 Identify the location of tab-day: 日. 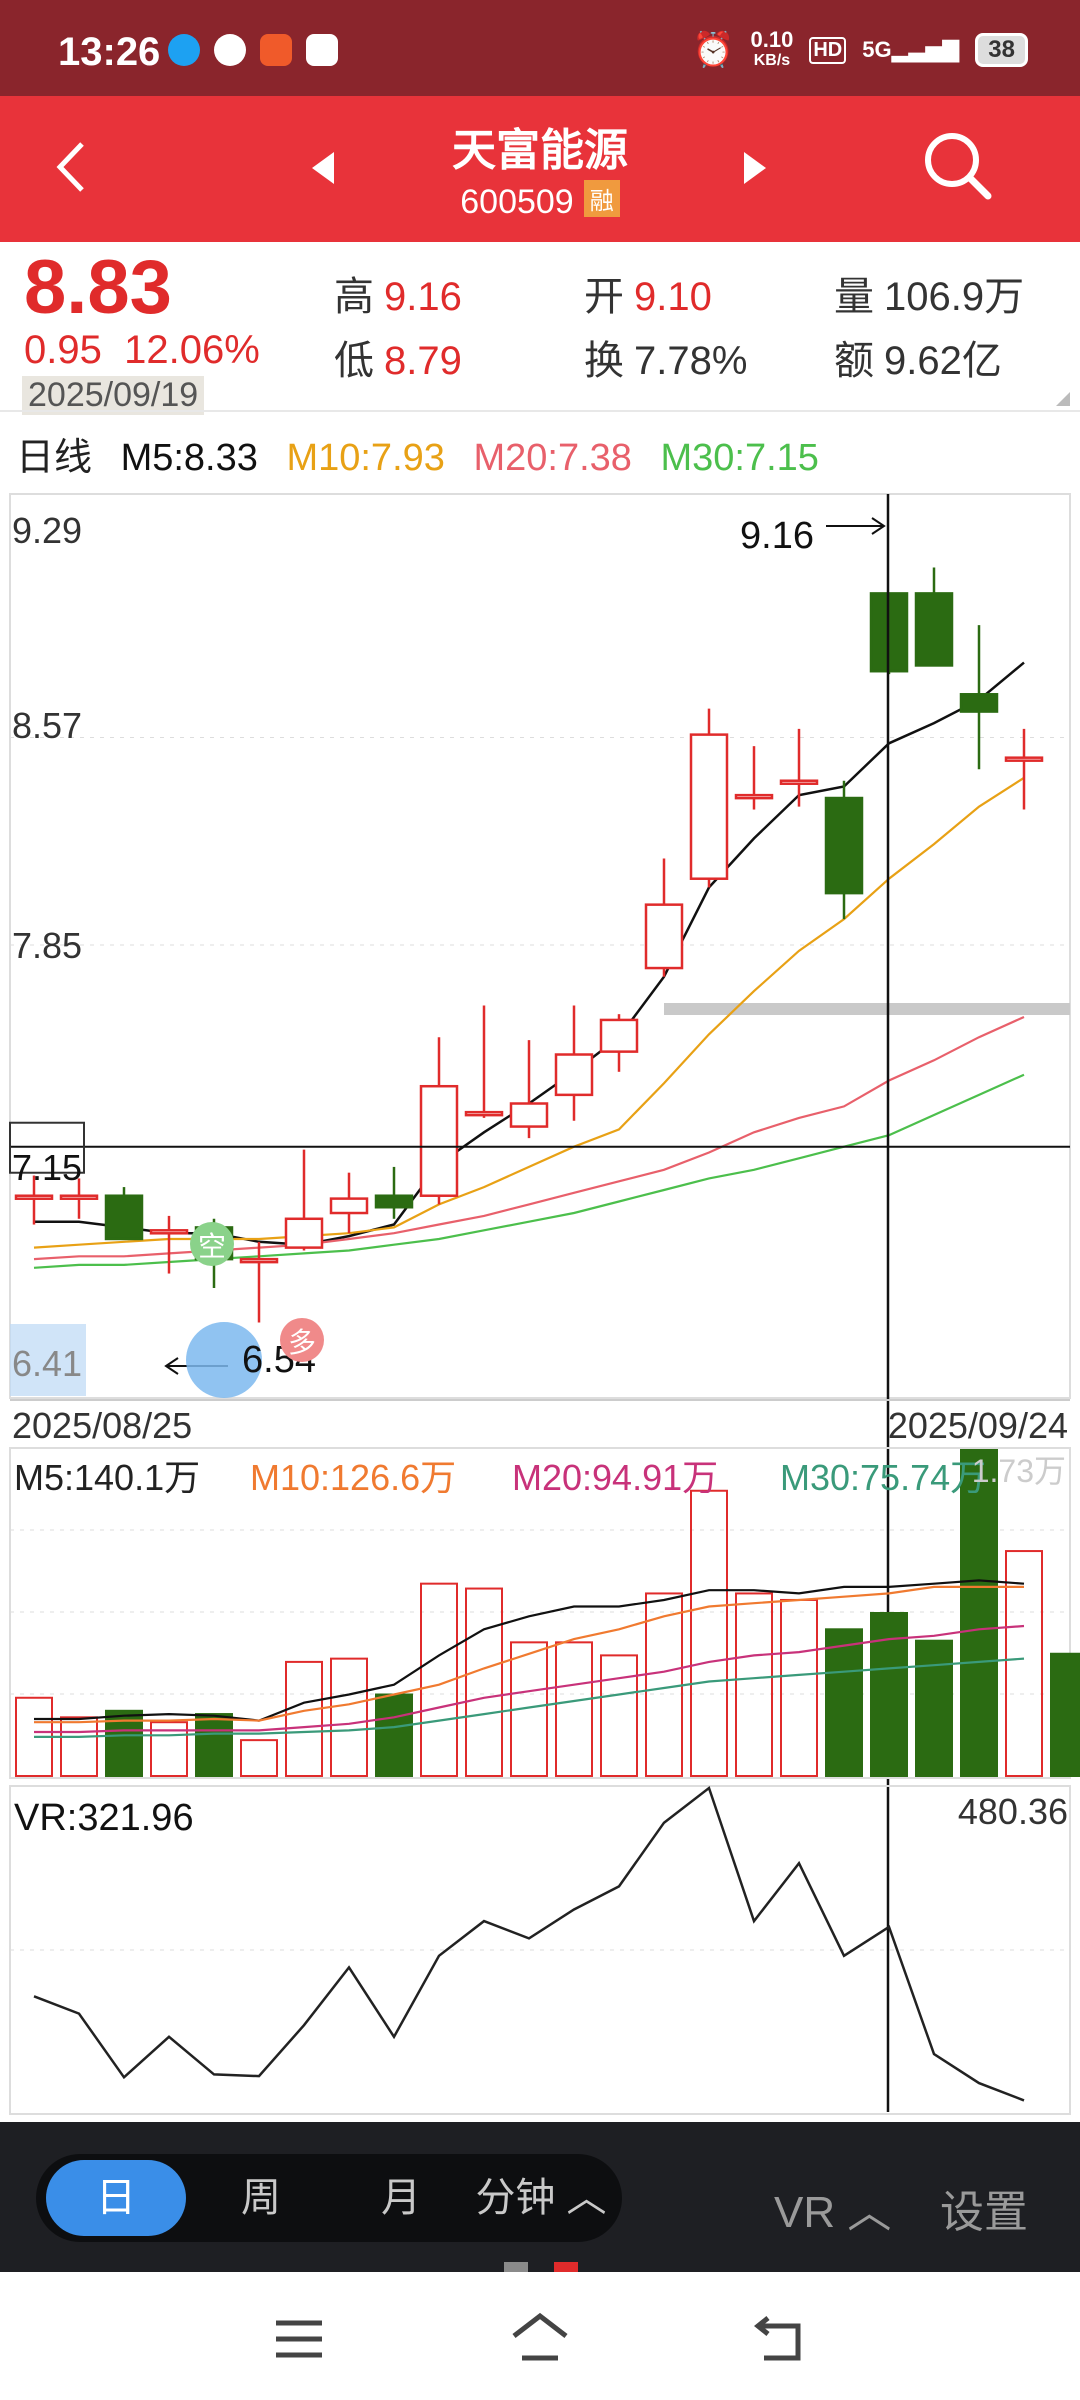
(116, 2198).